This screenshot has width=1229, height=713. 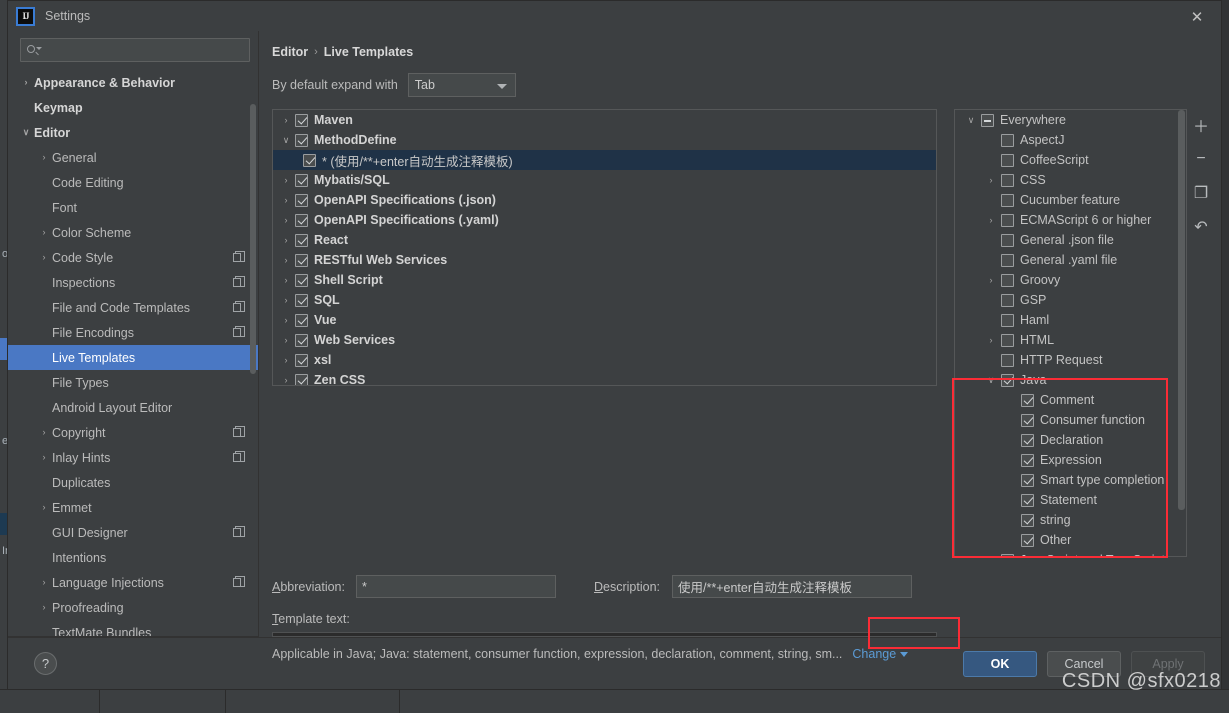 What do you see at coordinates (604, 300) in the screenshot?
I see `template-group-row: › SQL` at bounding box center [604, 300].